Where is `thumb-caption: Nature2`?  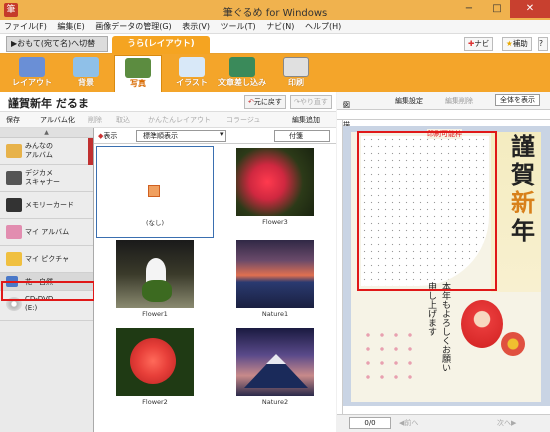 thumb-caption: Nature2 is located at coordinates (275, 402).